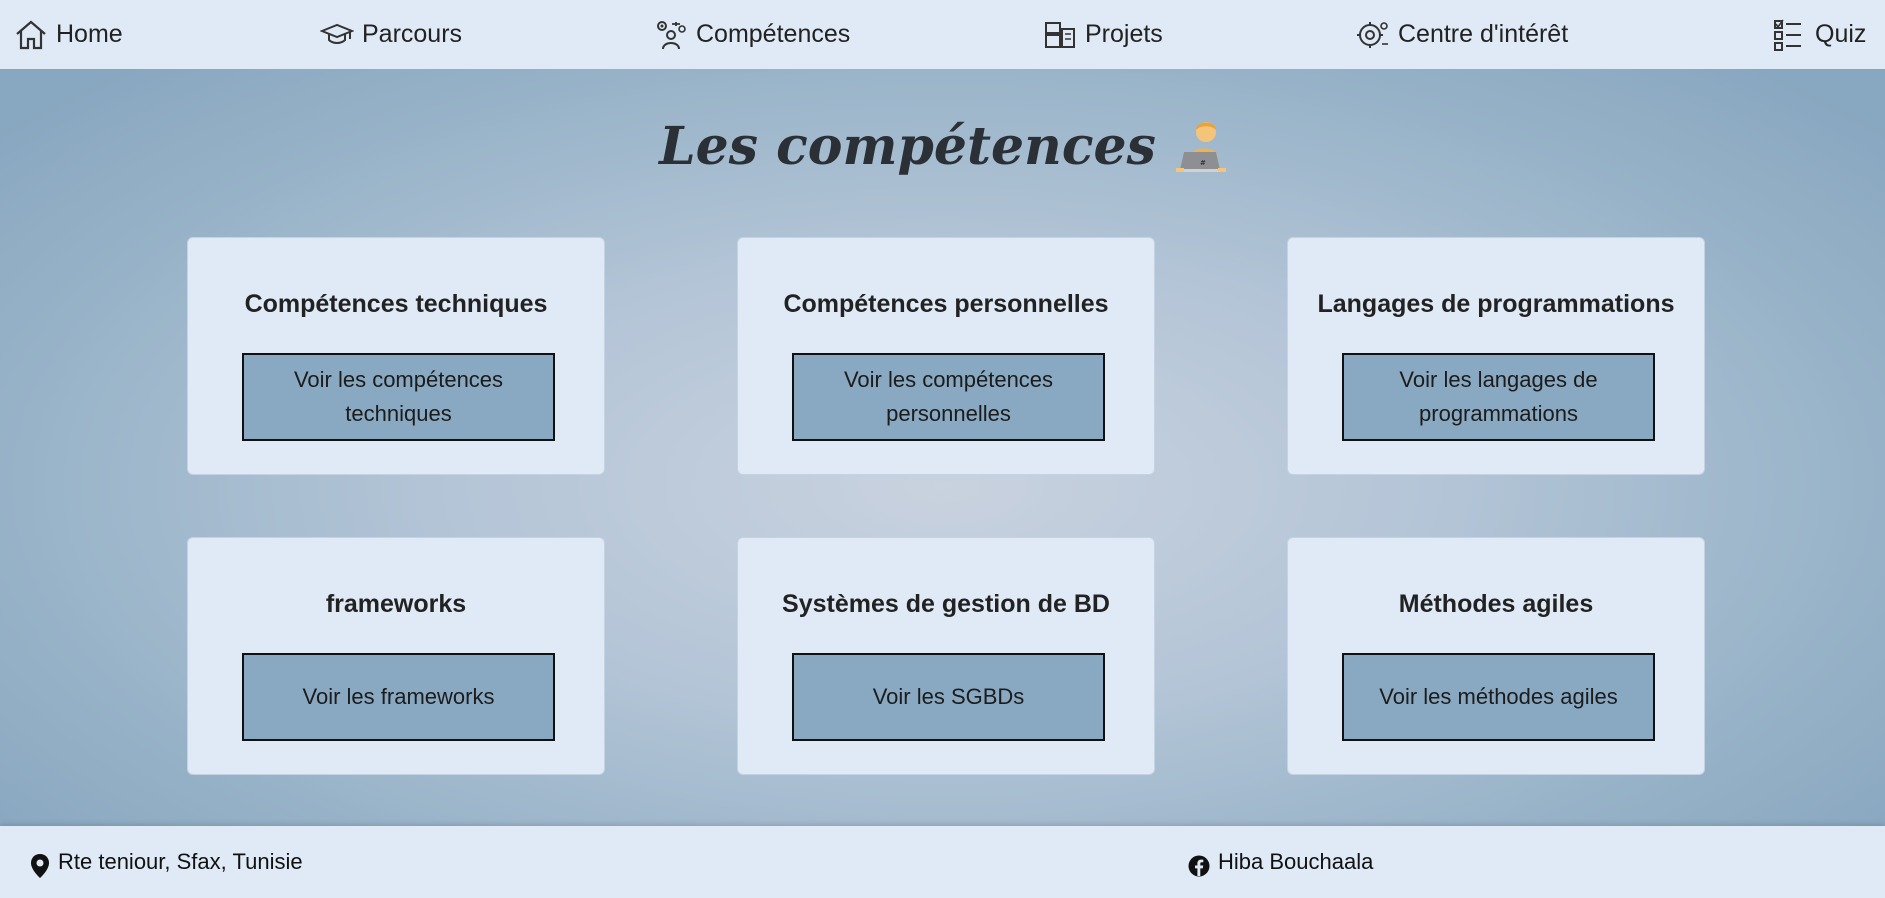 The width and height of the screenshot is (1885, 898). I want to click on home-icon, so click(31, 35).